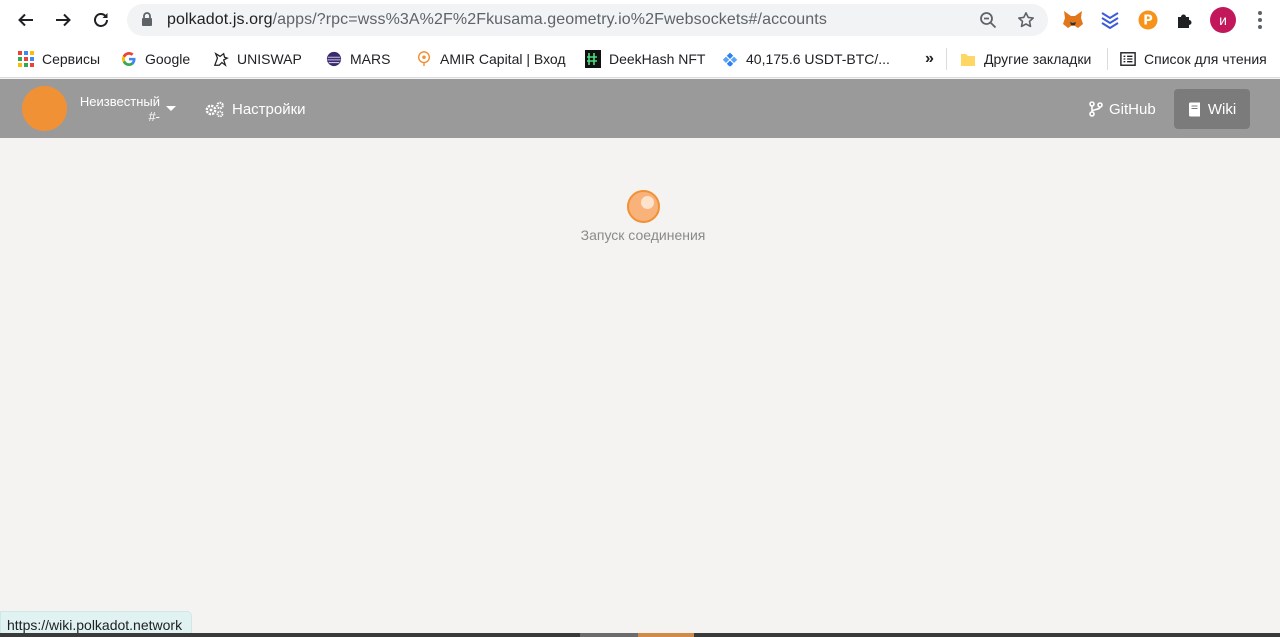  What do you see at coordinates (26, 59) in the screenshot?
I see `apps-grid-icon` at bounding box center [26, 59].